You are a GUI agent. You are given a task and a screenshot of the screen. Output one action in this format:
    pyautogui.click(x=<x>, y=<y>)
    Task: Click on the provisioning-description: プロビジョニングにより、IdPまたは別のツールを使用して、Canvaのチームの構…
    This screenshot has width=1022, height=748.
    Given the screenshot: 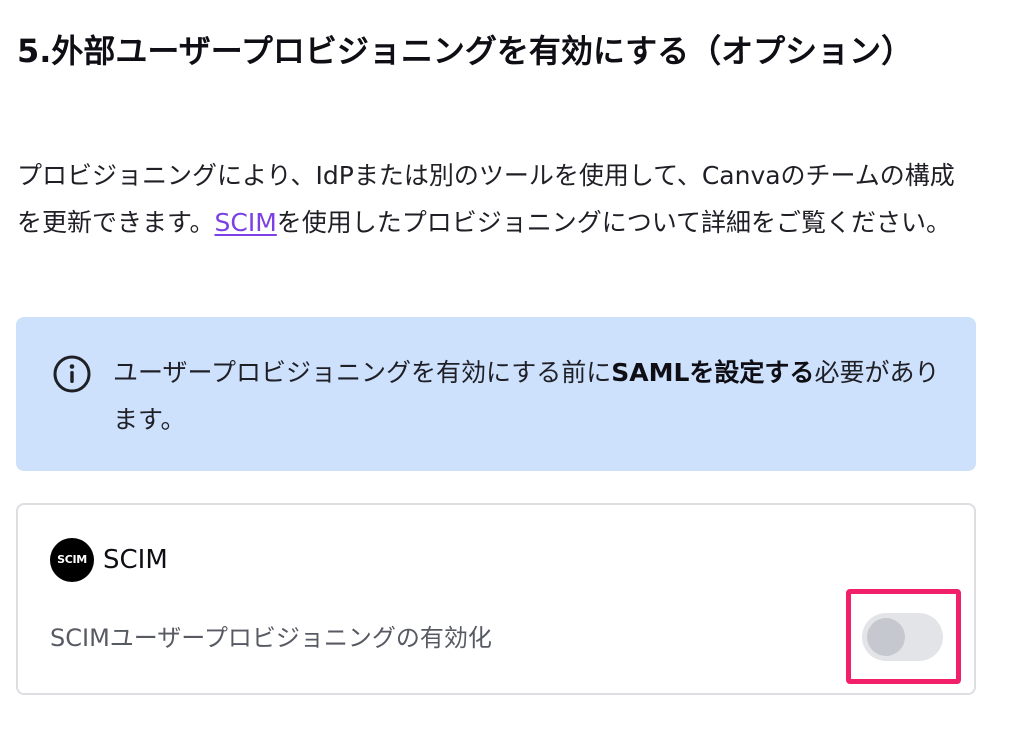 What is the action you would take?
    pyautogui.click(x=497, y=199)
    